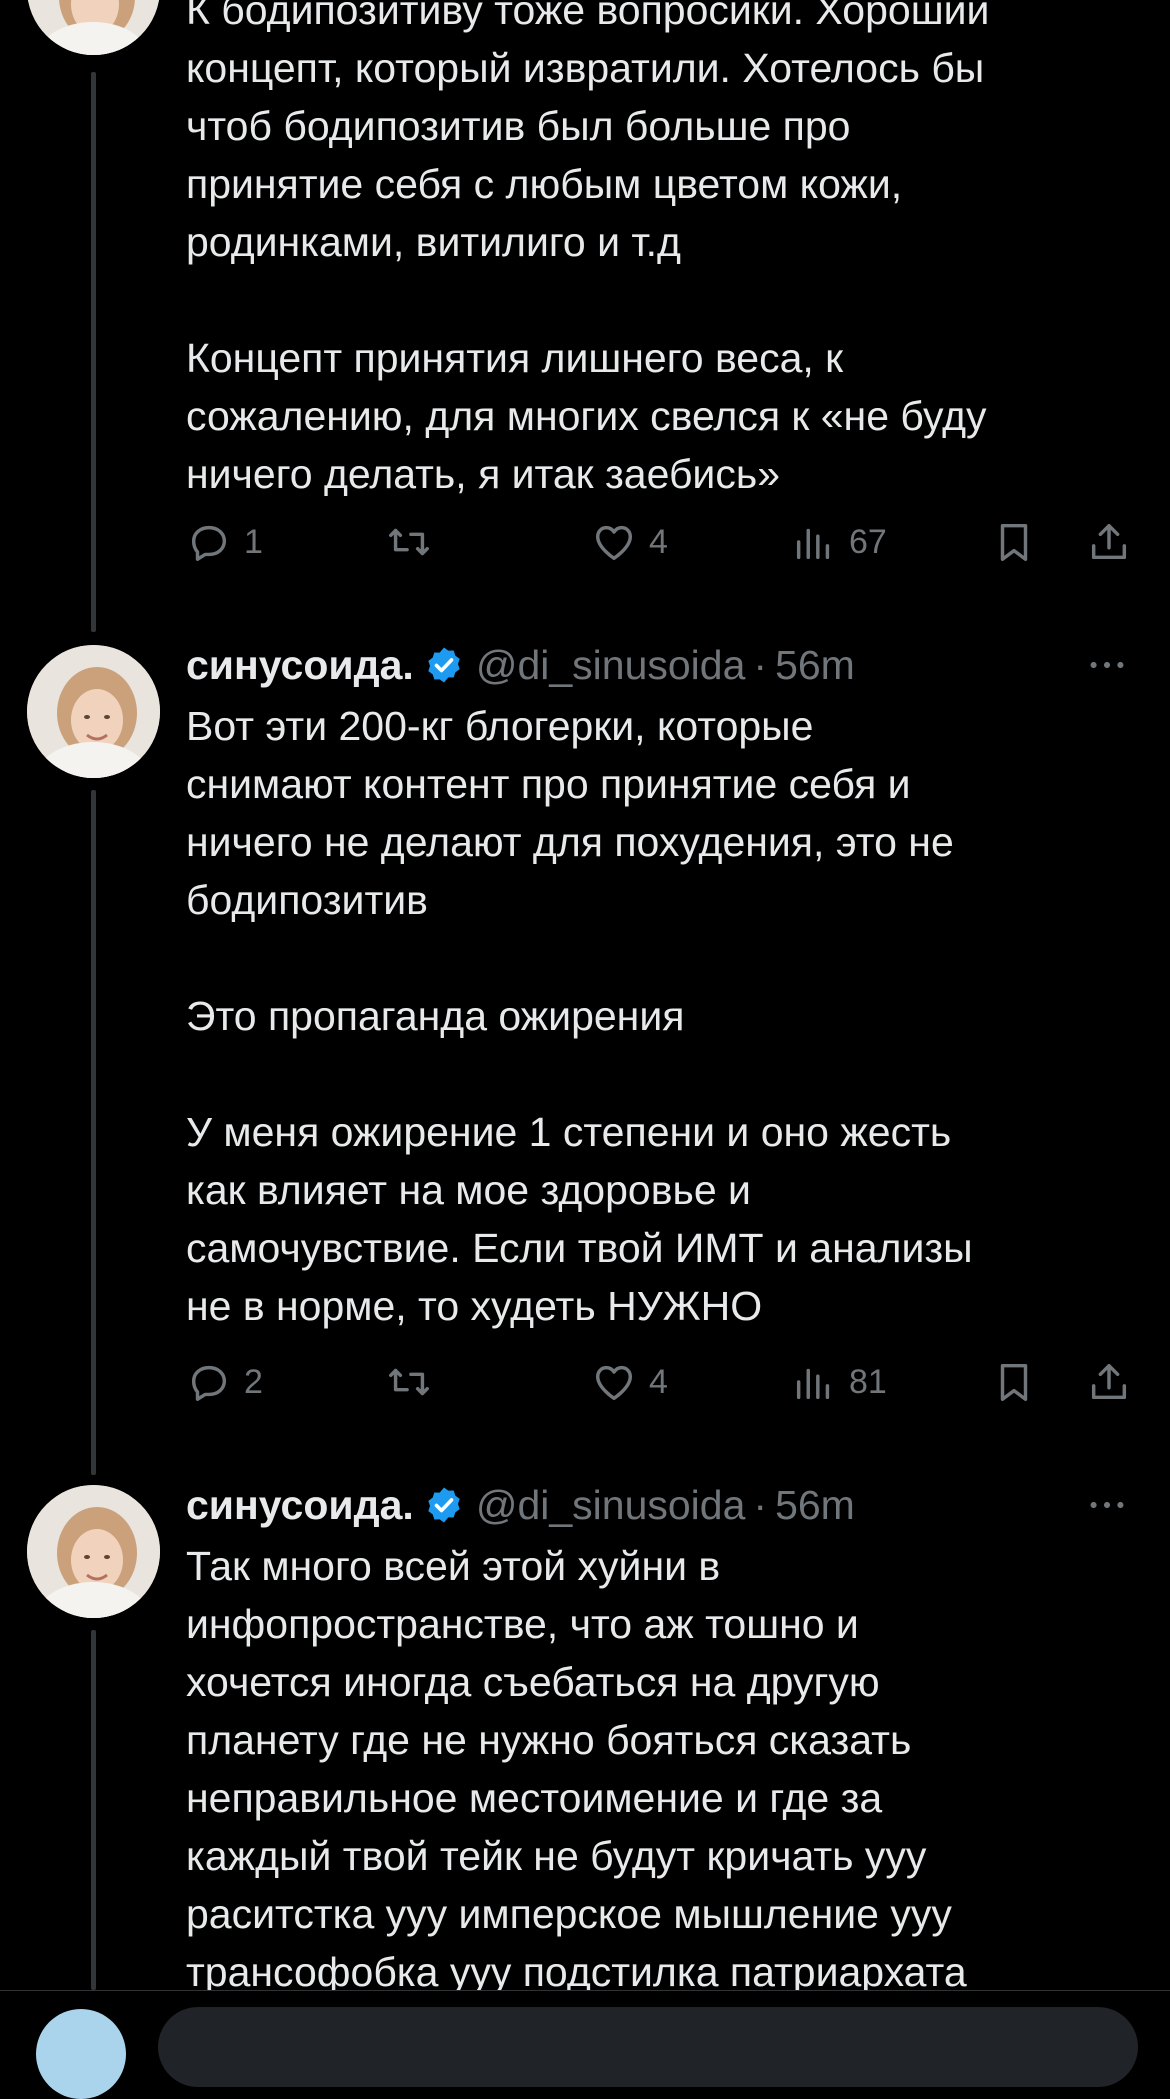 The width and height of the screenshot is (1170, 2099). I want to click on reply-count: 1, so click(253, 541).